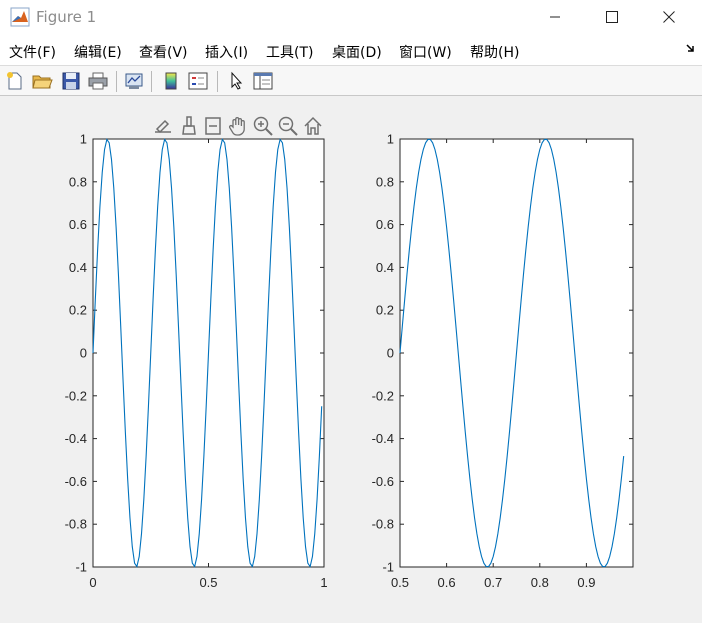  What do you see at coordinates (540, 582) in the screenshot?
I see `x-tick-label: 0.8` at bounding box center [540, 582].